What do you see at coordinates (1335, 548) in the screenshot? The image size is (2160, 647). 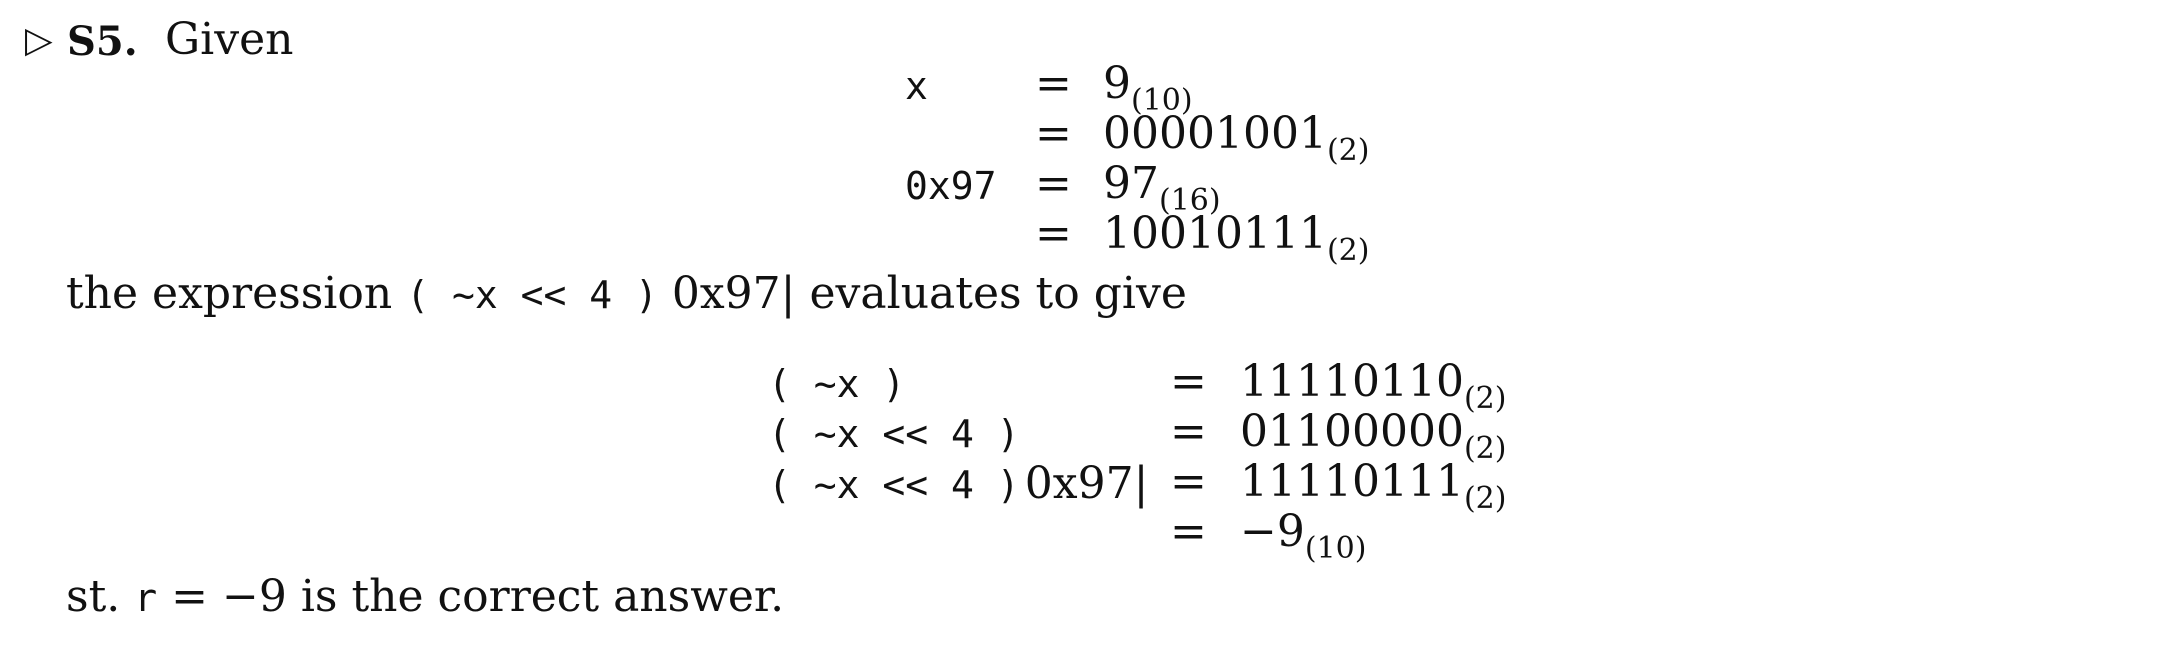 I see `base-subscript: (10)` at bounding box center [1335, 548].